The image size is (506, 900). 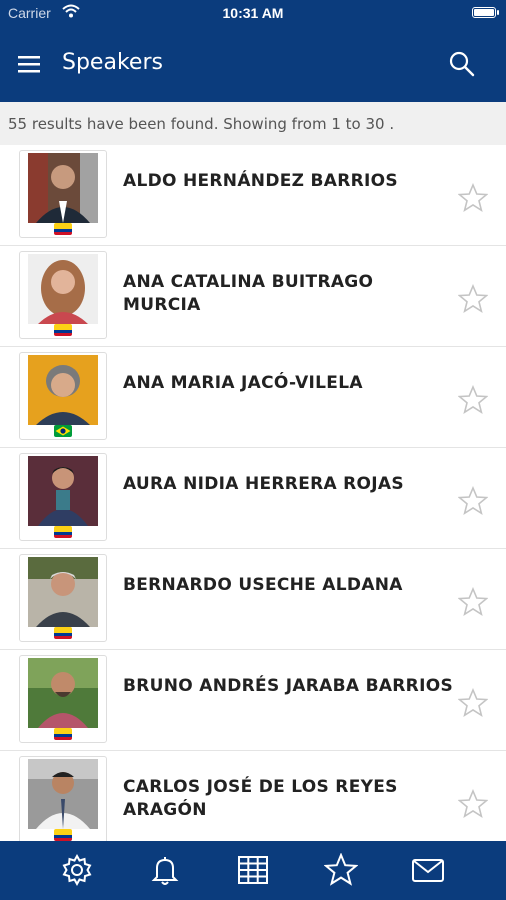 What do you see at coordinates (260, 181) in the screenshot?
I see `speaker-name: ALDO HERNÁNDEZ BARRIOS` at bounding box center [260, 181].